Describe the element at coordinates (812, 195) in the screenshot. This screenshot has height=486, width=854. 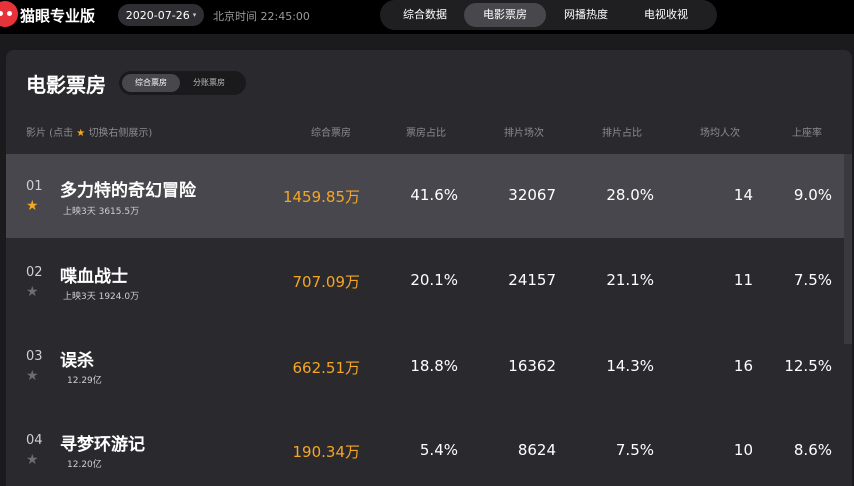
I see `occupancy-value: 9.0%` at that location.